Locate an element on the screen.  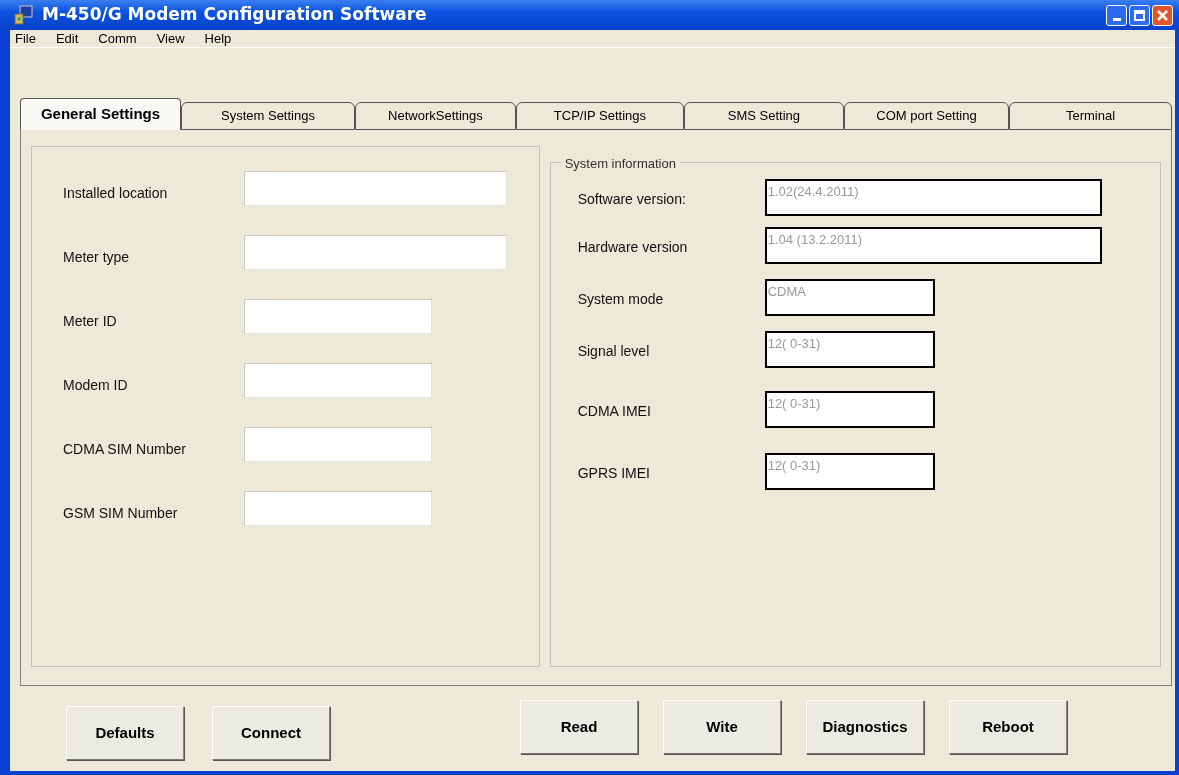
button: Connect is located at coordinates (271, 733).